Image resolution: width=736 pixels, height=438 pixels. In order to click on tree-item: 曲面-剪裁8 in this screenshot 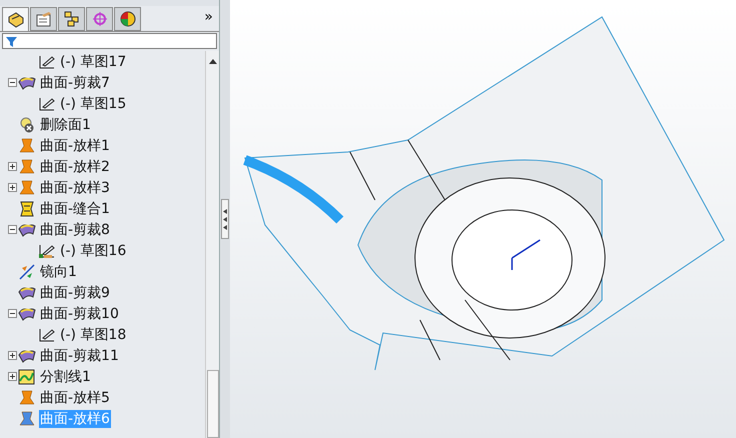, I will do `click(75, 229)`.